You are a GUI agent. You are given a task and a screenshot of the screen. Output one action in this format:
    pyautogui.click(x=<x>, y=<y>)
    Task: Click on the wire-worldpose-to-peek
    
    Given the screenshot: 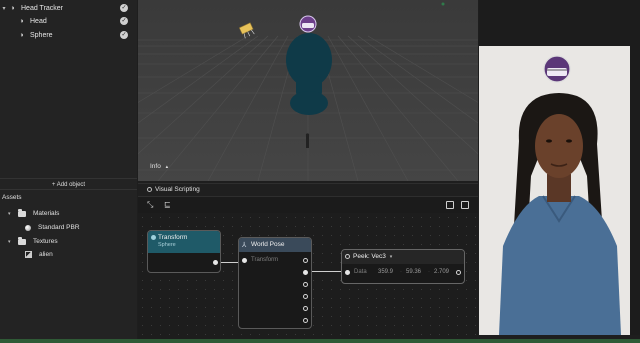 What is the action you would take?
    pyautogui.click(x=326, y=271)
    